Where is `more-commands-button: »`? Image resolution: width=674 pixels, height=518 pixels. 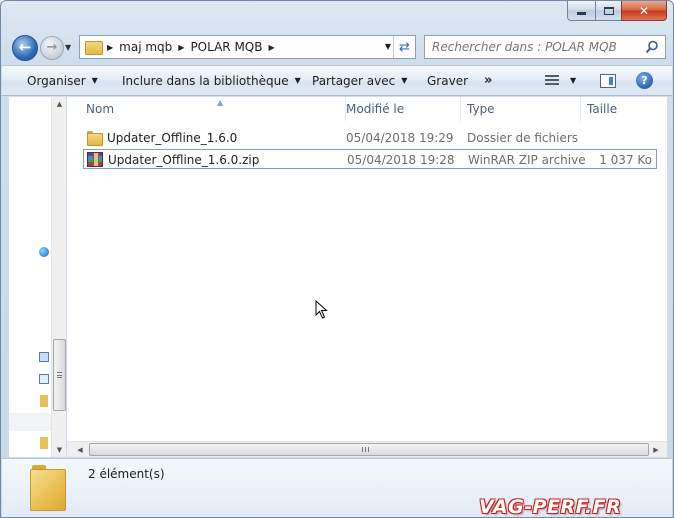
more-commands-button: » is located at coordinates (488, 80).